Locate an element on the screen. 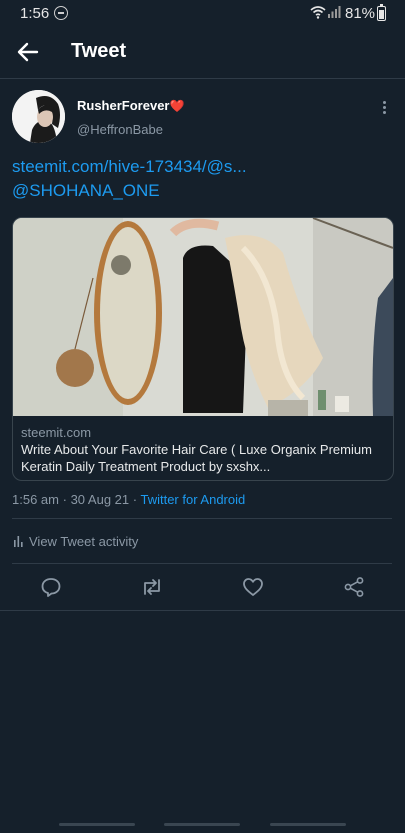 The height and width of the screenshot is (833, 405). card-domain: steemit.com is located at coordinates (56, 432).